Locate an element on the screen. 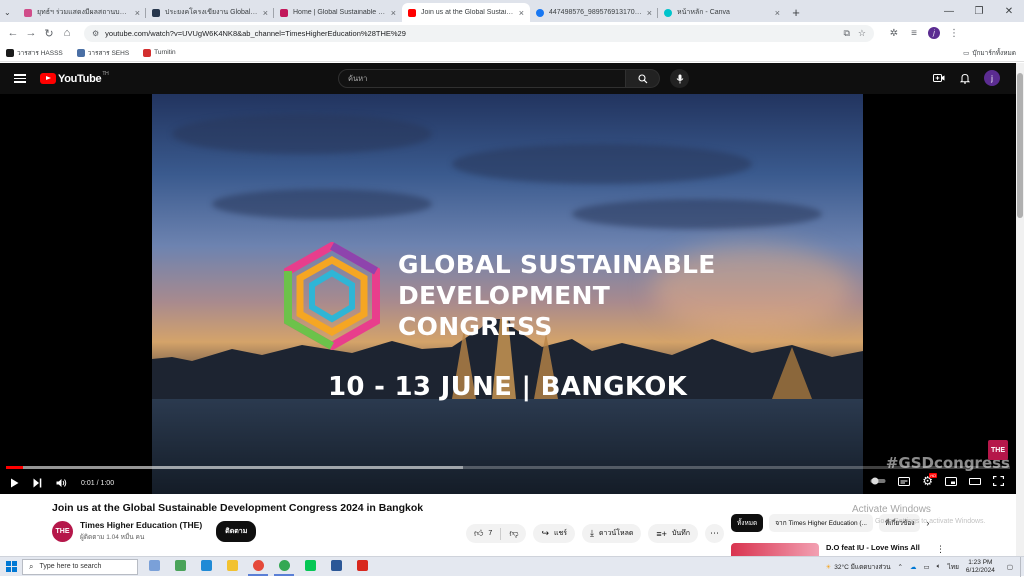  back-arrow-icon: ← is located at coordinates (13, 33).